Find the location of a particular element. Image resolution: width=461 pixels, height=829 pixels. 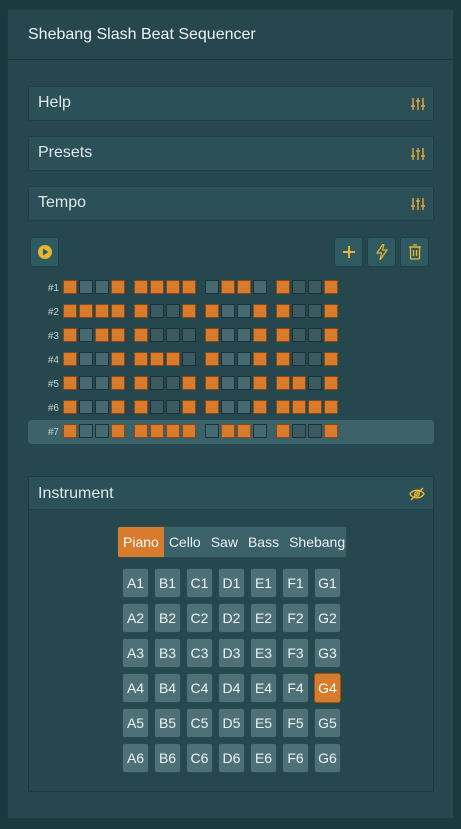

note-key: A1 is located at coordinates (135, 583).